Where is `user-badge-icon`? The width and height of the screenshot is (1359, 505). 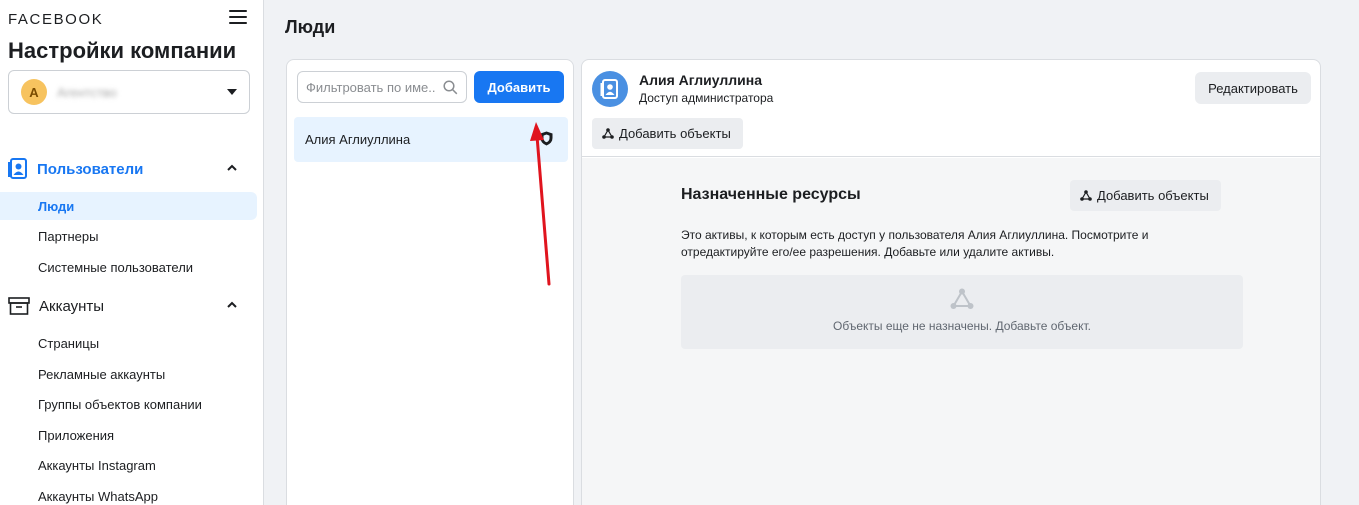 user-badge-icon is located at coordinates (609, 89).